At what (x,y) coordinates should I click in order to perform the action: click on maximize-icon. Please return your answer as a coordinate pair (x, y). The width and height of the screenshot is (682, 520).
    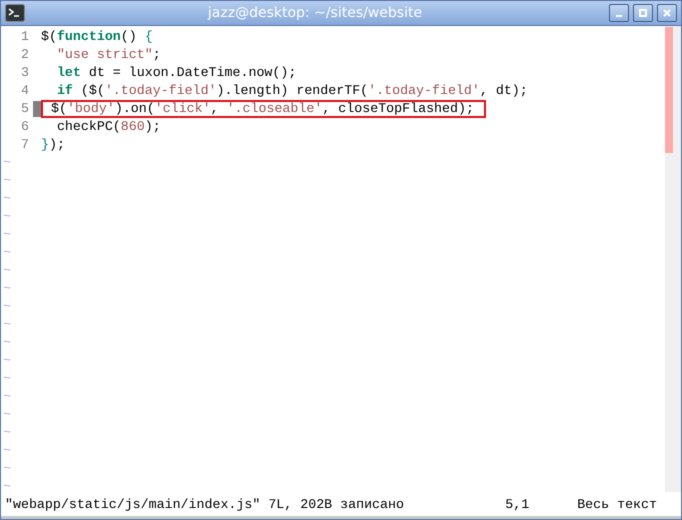
    Looking at the image, I should click on (643, 13).